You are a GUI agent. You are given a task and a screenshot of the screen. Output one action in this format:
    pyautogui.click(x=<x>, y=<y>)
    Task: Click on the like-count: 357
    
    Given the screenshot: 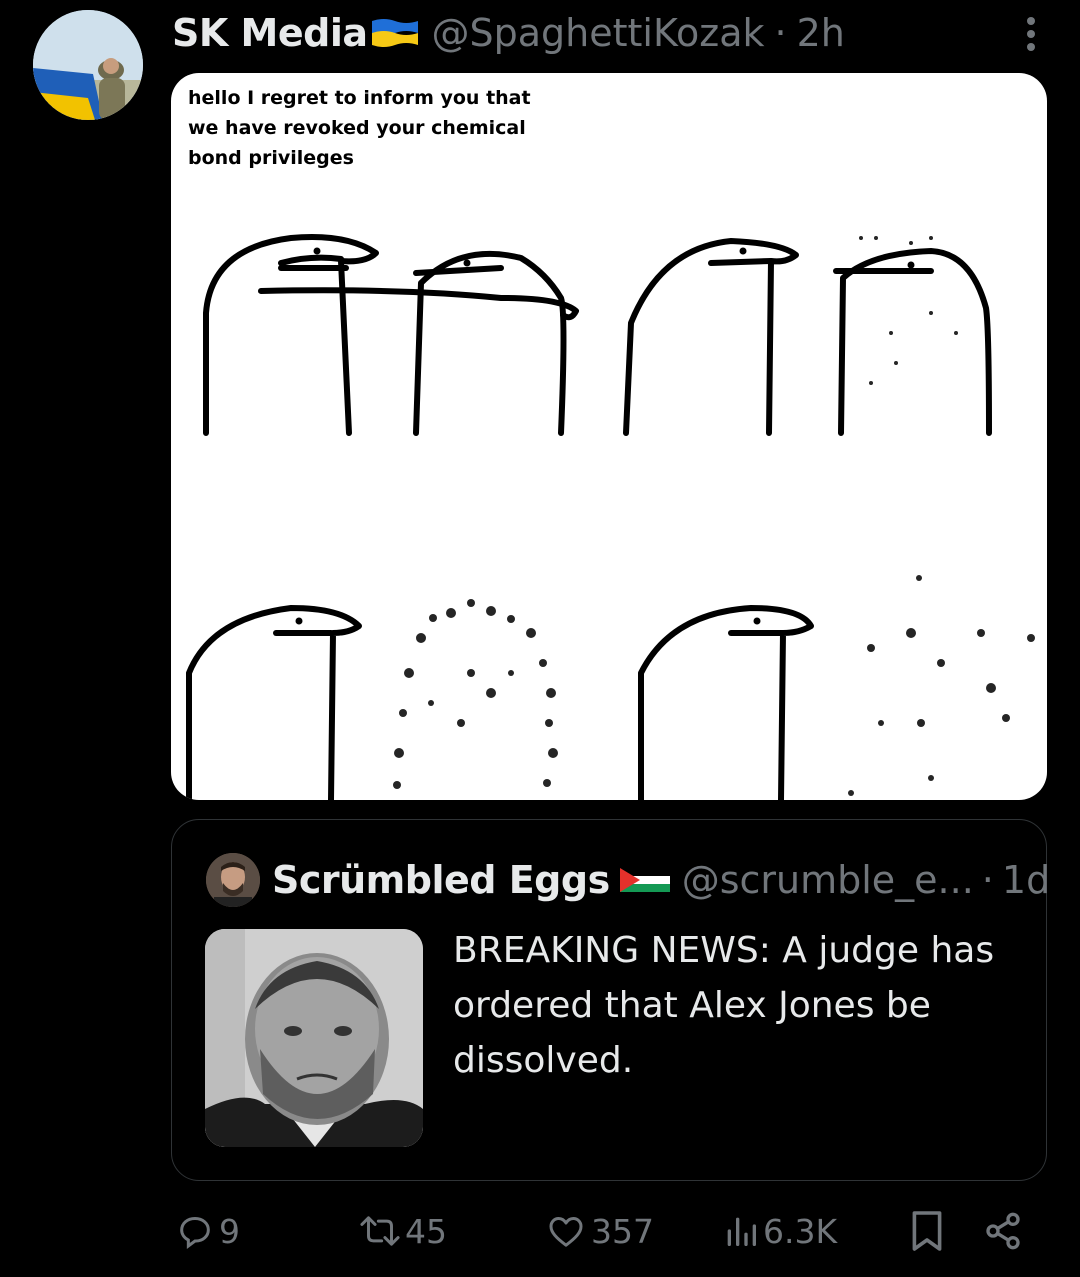 What is the action you would take?
    pyautogui.click(x=622, y=1231)
    